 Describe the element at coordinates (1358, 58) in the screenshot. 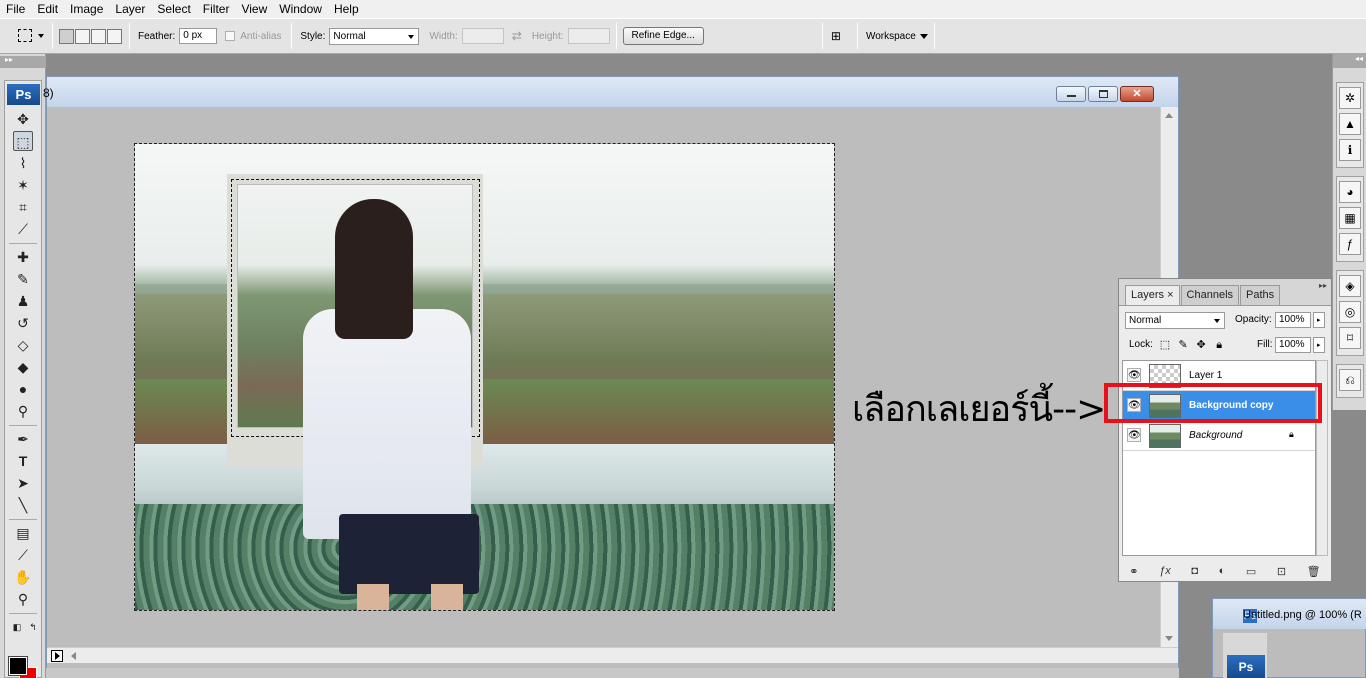

I see `collapse-icon: ◂◂` at that location.